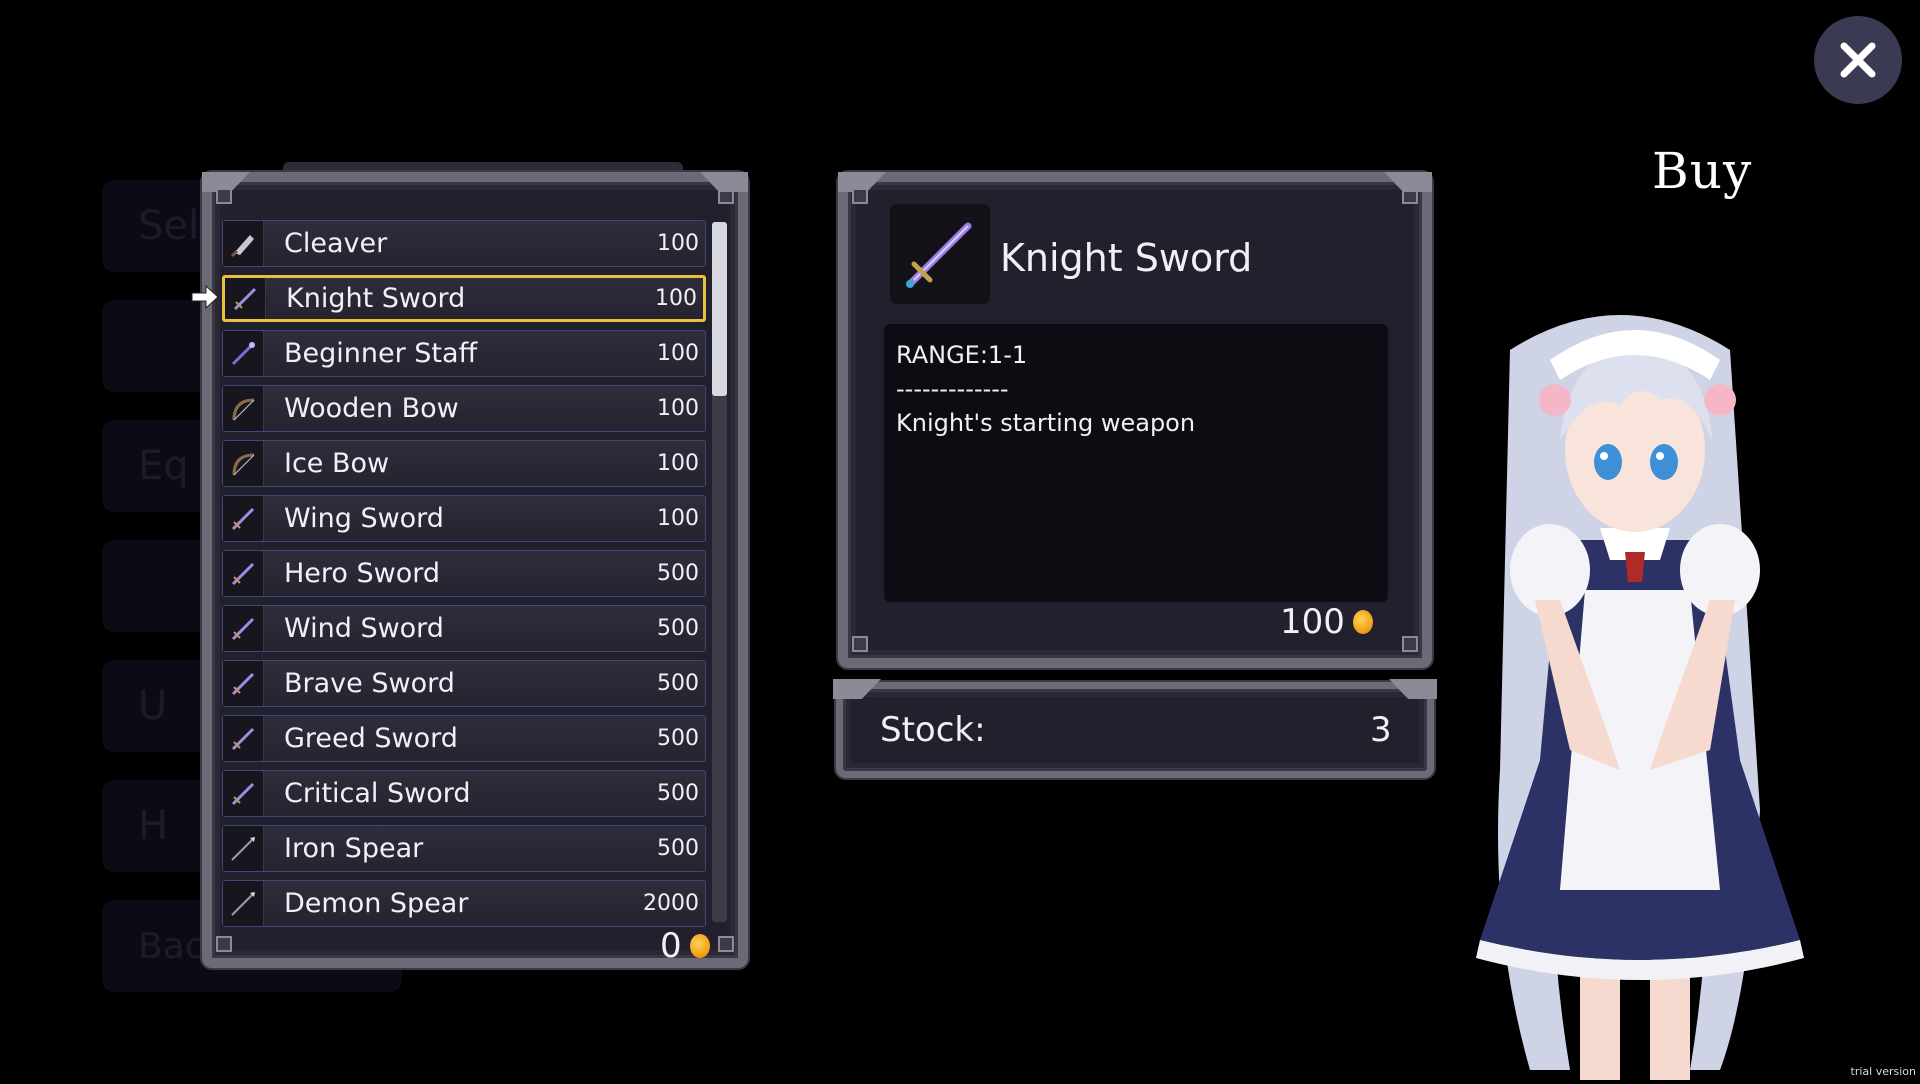 Image resolution: width=1920 pixels, height=1084 pixels. Describe the element at coordinates (464, 243) in the screenshot. I see `item-row: Cleaver 100` at that location.